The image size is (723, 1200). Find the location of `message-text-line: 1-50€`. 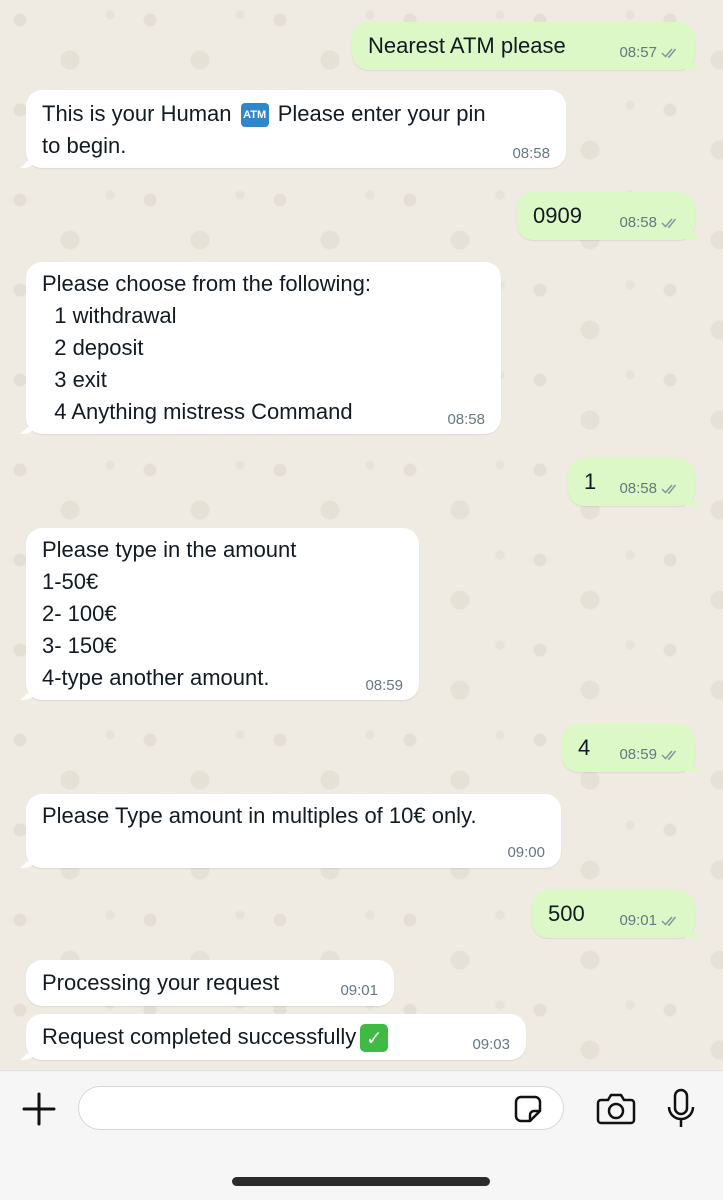

message-text-line: 1-50€ is located at coordinates (70, 581).